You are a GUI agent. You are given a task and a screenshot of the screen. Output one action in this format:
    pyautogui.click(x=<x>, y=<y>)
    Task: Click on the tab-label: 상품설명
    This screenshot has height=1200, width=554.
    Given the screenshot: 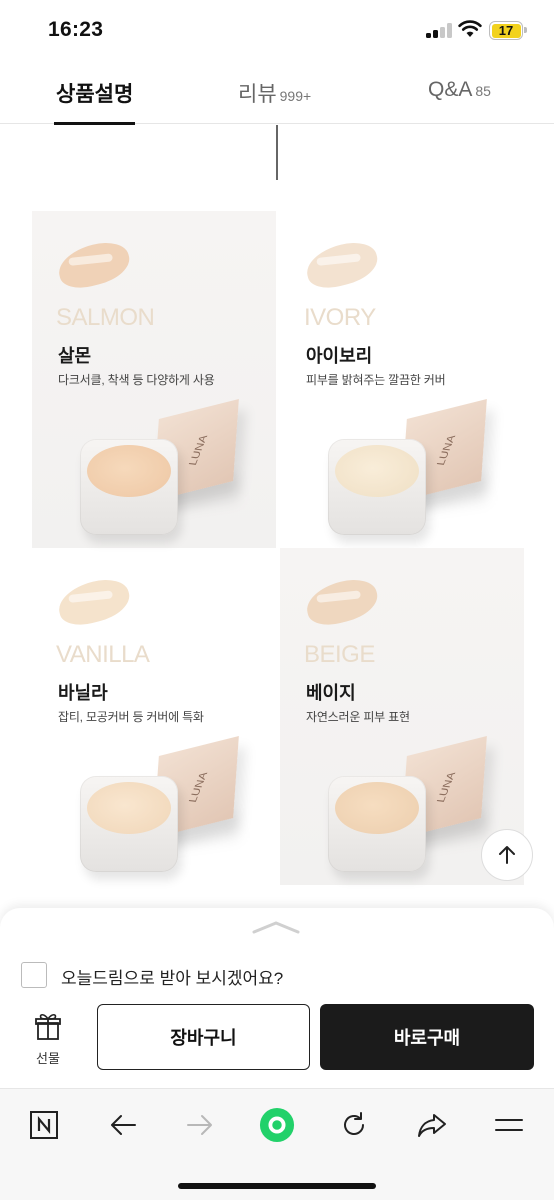 What is the action you would take?
    pyautogui.click(x=95, y=94)
    